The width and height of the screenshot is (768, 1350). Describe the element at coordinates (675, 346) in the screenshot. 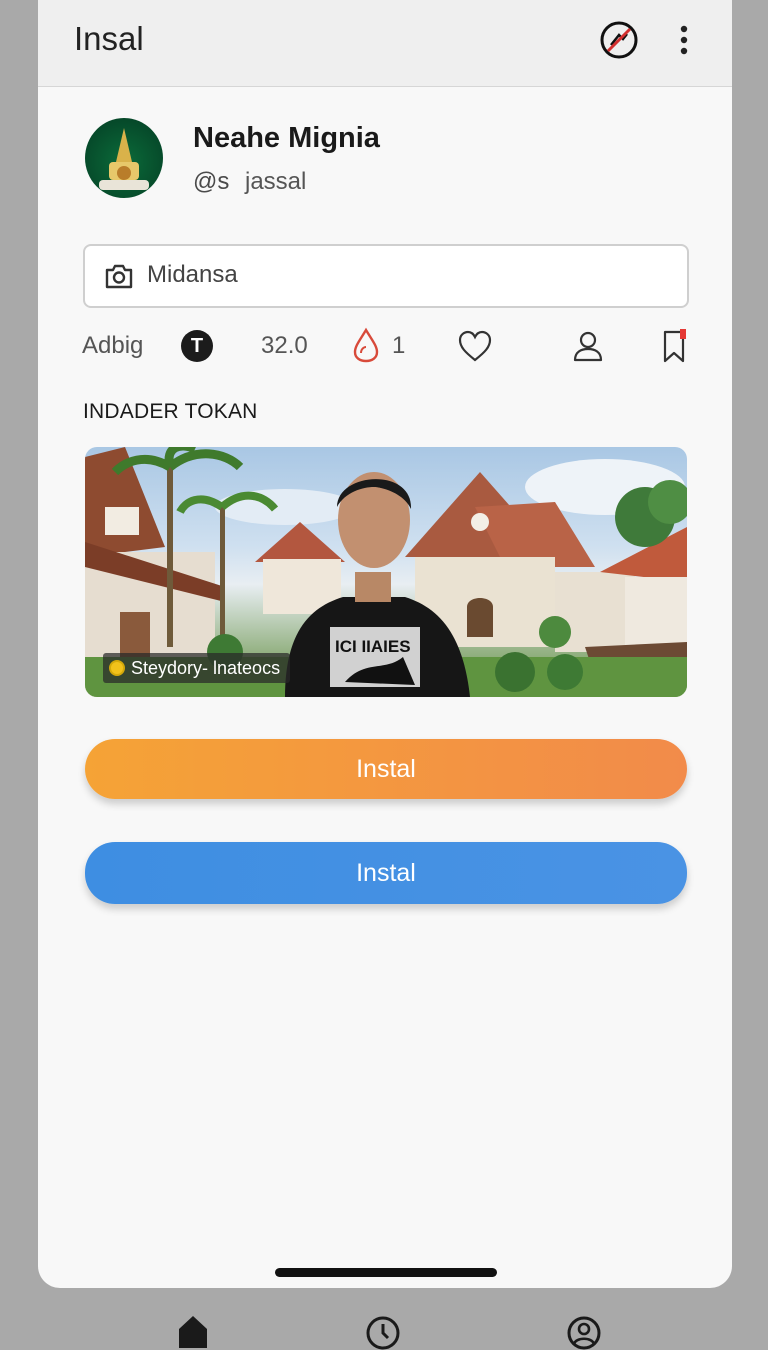

I see `bookmark-icon` at that location.